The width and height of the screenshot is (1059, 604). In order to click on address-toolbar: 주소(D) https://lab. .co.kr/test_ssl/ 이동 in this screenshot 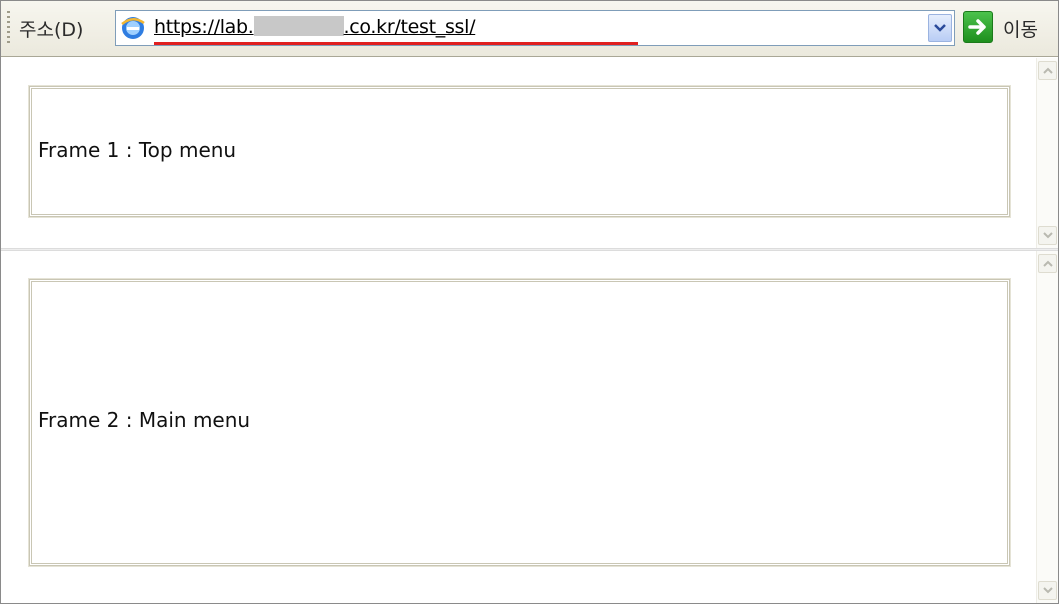, I will do `click(529, 29)`.